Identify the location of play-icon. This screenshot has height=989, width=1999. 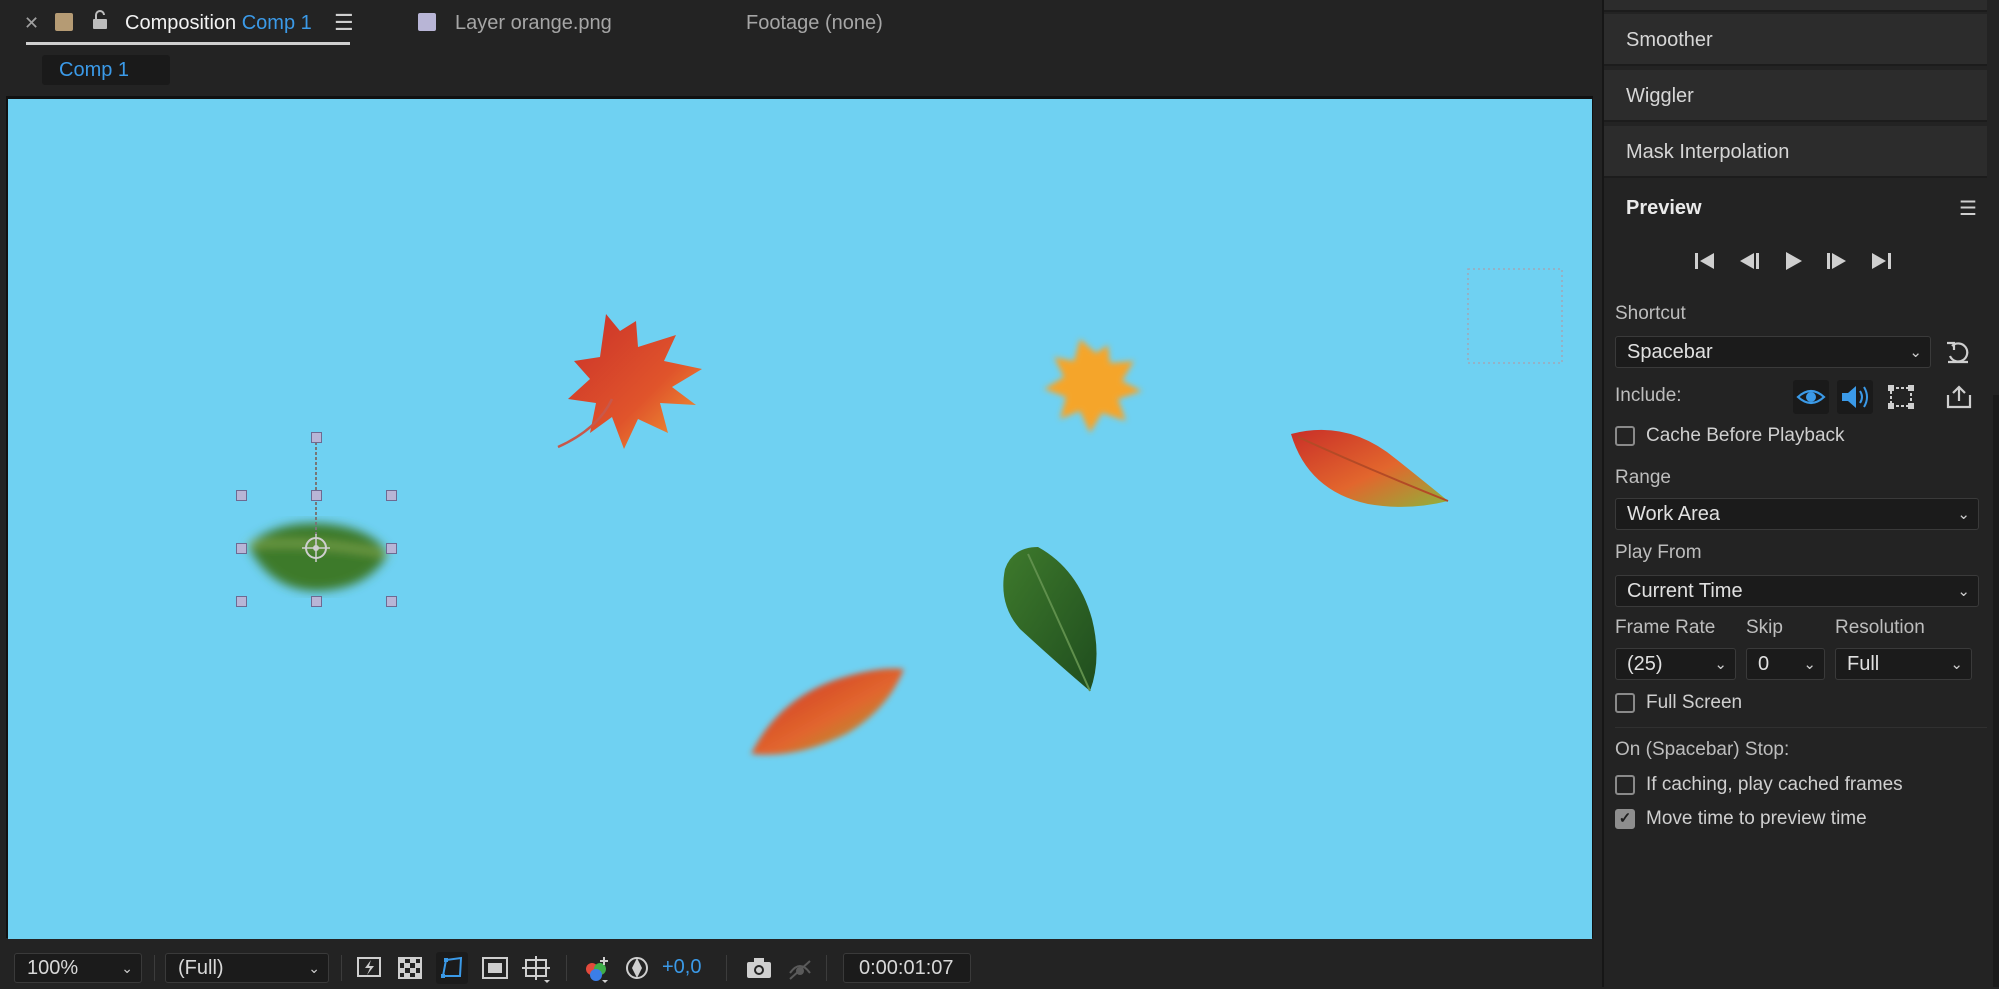
(1793, 263).